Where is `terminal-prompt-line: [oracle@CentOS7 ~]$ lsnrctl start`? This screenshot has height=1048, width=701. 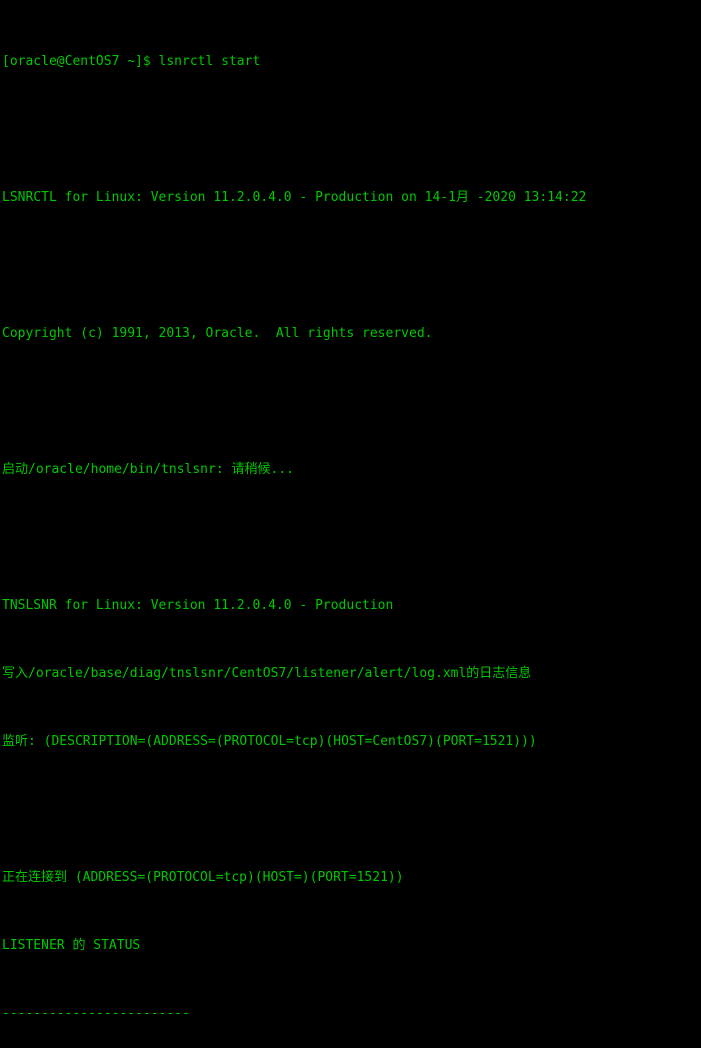
terminal-prompt-line: [oracle@CentOS7 ~]$ lsnrctl start is located at coordinates (131, 61).